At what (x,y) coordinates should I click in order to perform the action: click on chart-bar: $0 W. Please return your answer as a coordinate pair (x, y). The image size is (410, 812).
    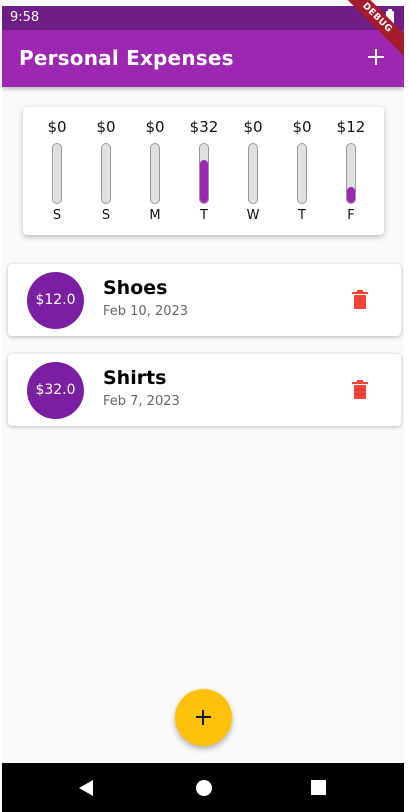
    Looking at the image, I should click on (253, 171).